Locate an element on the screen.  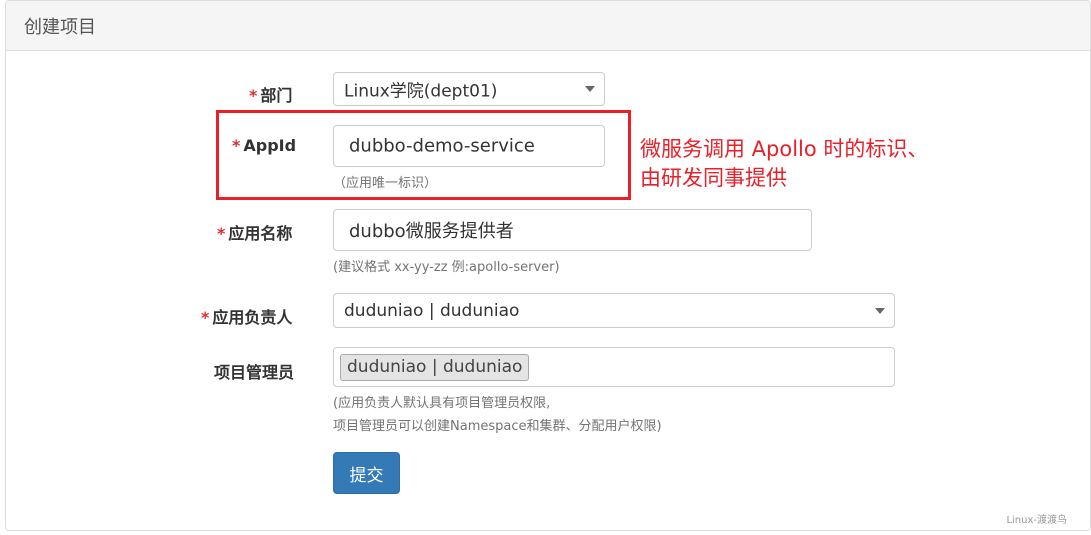
admins-help-line2: 项目管理员可以创建Namespace和集群、分配用户权限) is located at coordinates (497, 426).